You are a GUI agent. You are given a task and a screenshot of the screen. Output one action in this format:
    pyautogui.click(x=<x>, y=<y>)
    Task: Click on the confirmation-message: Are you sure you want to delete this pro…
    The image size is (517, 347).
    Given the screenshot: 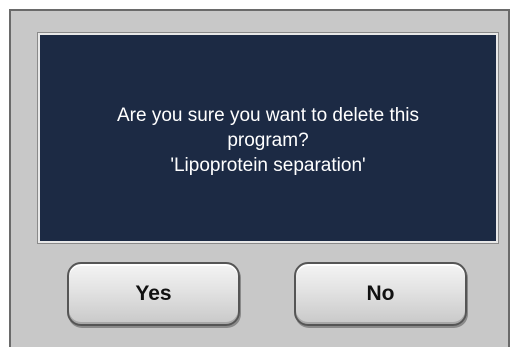 What is the action you would take?
    pyautogui.click(x=268, y=140)
    